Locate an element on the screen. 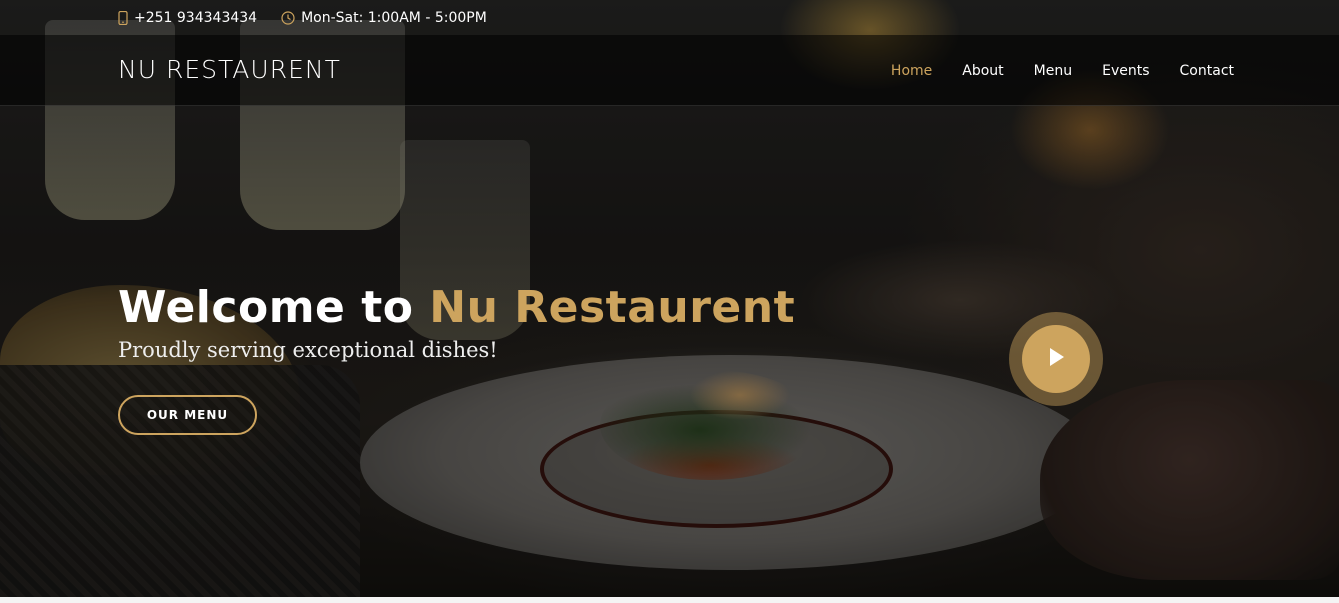 The image size is (1339, 603). opening-hours: Mon-Sat: 1:00AM - 5:00PM is located at coordinates (394, 17).